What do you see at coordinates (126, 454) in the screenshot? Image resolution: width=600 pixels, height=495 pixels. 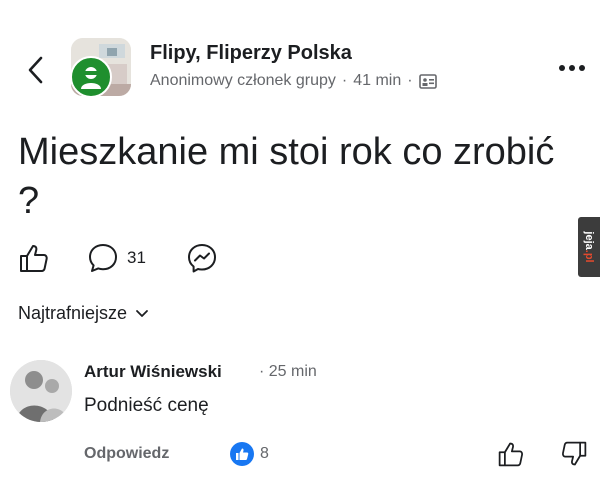 I see `reply-button: Odpowiedz` at bounding box center [126, 454].